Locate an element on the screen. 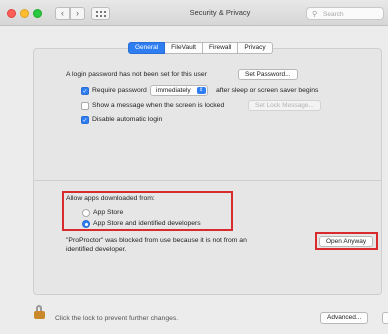 The width and height of the screenshot is (388, 334). title-bar: ‹ › Security & Privacy ⚲ Search is located at coordinates (194, 13).